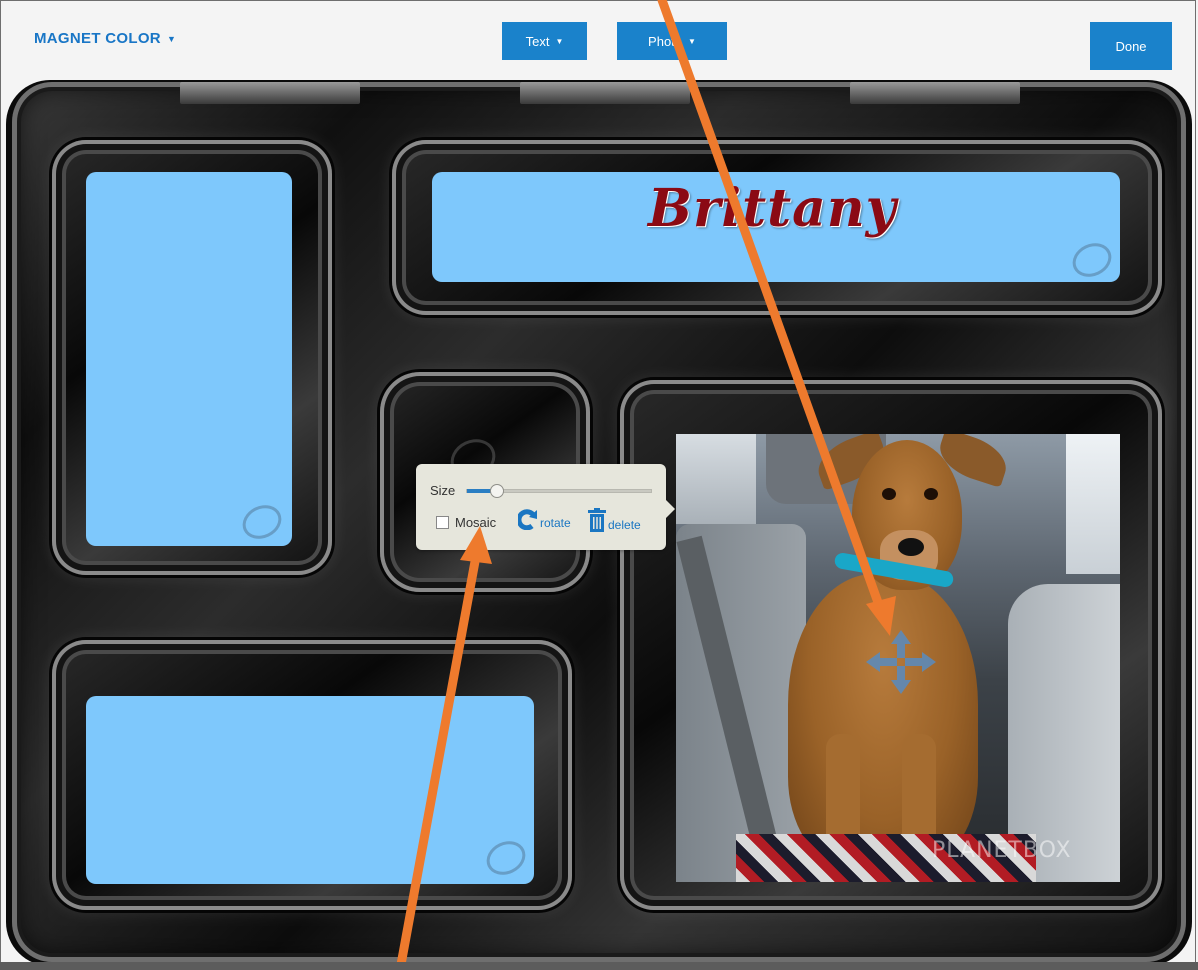  Describe the element at coordinates (310, 790) in the screenshot. I see `magnet-bottom` at that location.